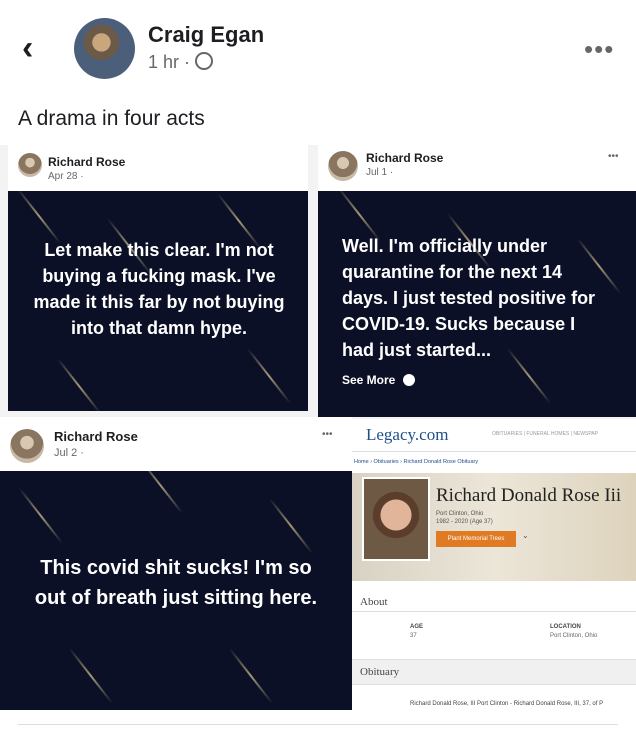  What do you see at coordinates (87, 162) in the screenshot?
I see `panel-1-author: Richard Rose` at bounding box center [87, 162].